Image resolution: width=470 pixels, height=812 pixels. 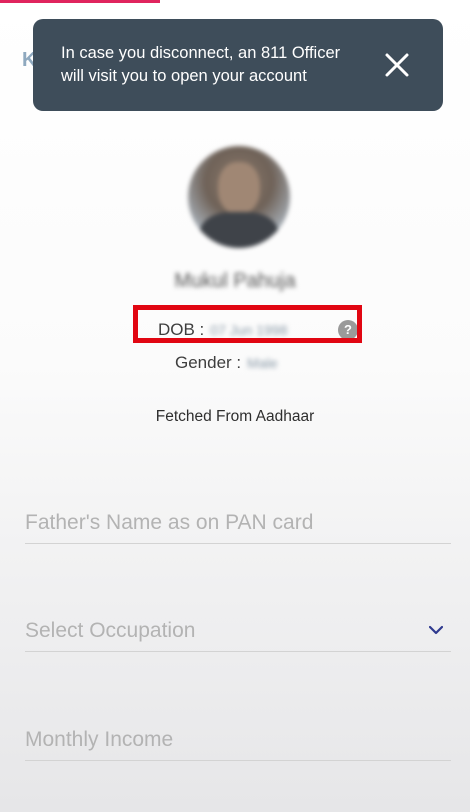 What do you see at coordinates (247, 324) in the screenshot?
I see `dob-highlight-box` at bounding box center [247, 324].